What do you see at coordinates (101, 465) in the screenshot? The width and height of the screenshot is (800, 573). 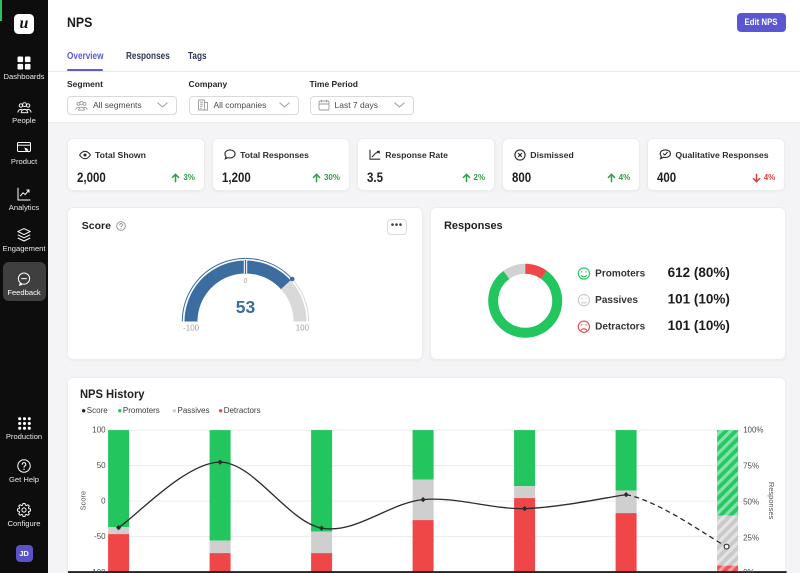 I see `svg-text: 50` at bounding box center [101, 465].